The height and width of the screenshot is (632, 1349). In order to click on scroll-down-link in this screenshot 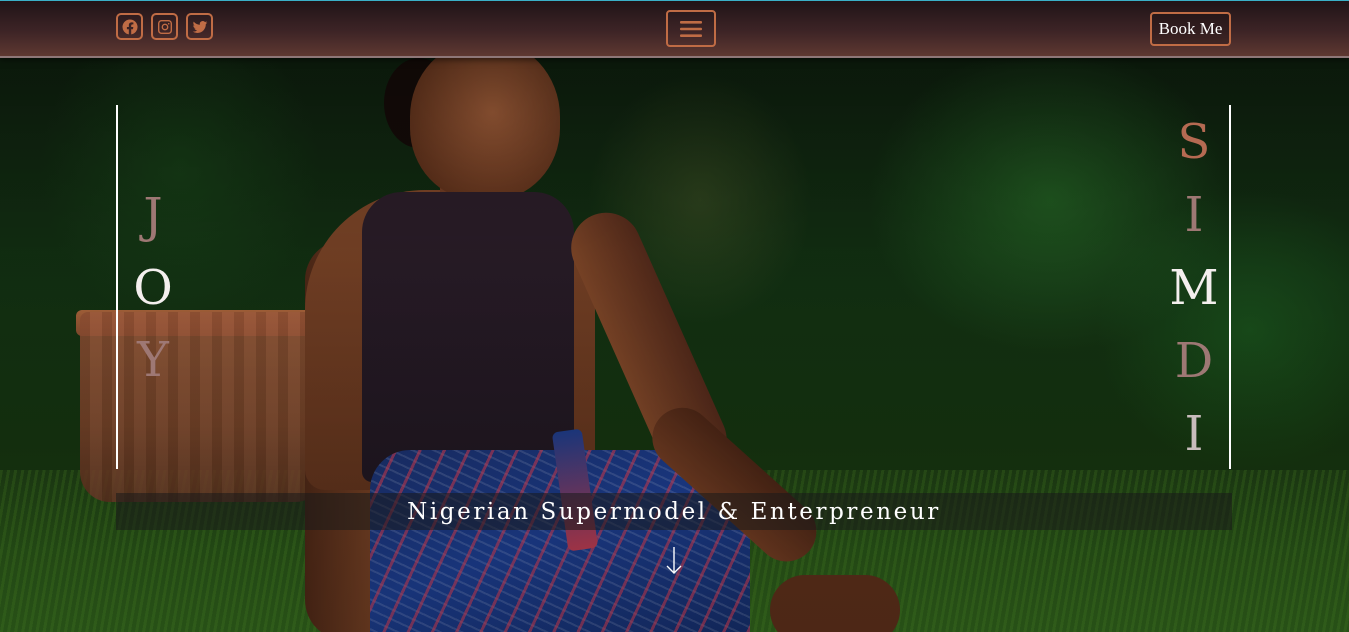, I will do `click(674, 561)`.